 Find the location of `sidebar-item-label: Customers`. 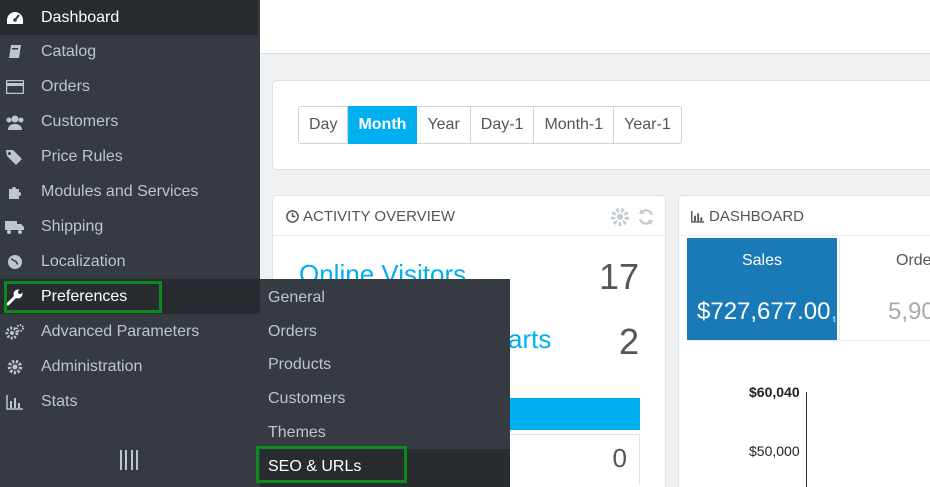

sidebar-item-label: Customers is located at coordinates (80, 121).